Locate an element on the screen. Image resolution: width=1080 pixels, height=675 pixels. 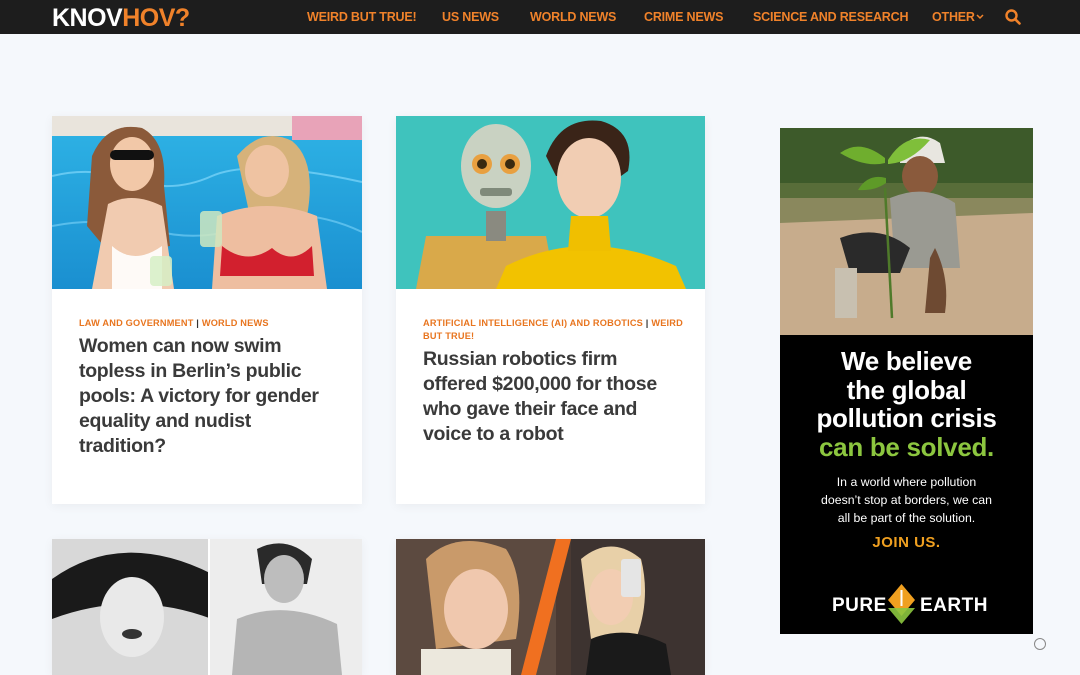
nav-us-news: US NEWS is located at coordinates (470, 17).